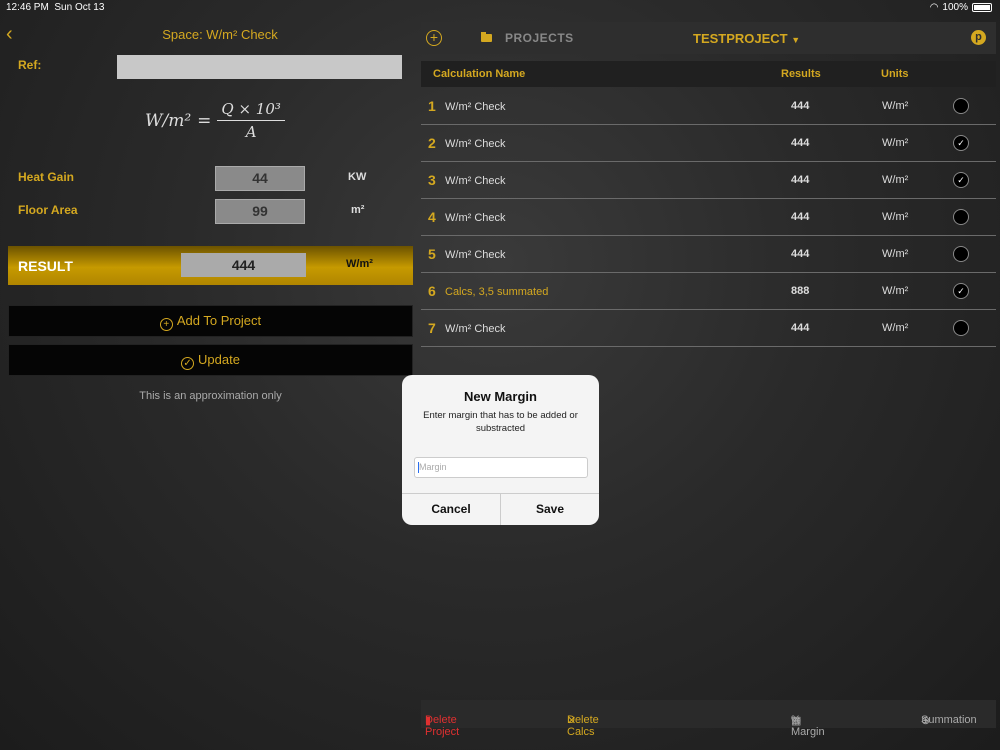 Image resolution: width=1000 pixels, height=750 pixels. I want to click on formula-fraction: Q × 10³ A, so click(251, 120).